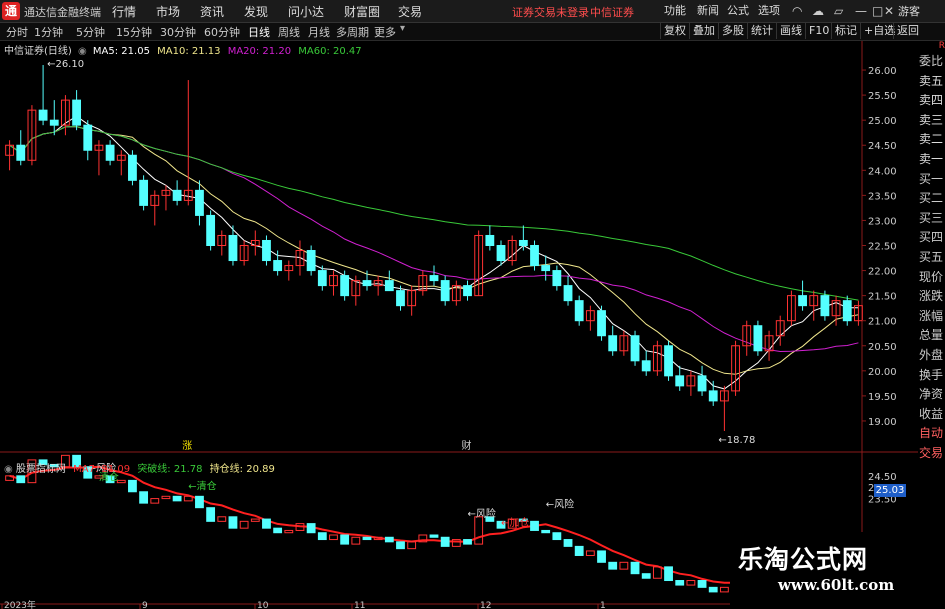  I want to click on btn-fuquan: 复权, so click(674, 31).